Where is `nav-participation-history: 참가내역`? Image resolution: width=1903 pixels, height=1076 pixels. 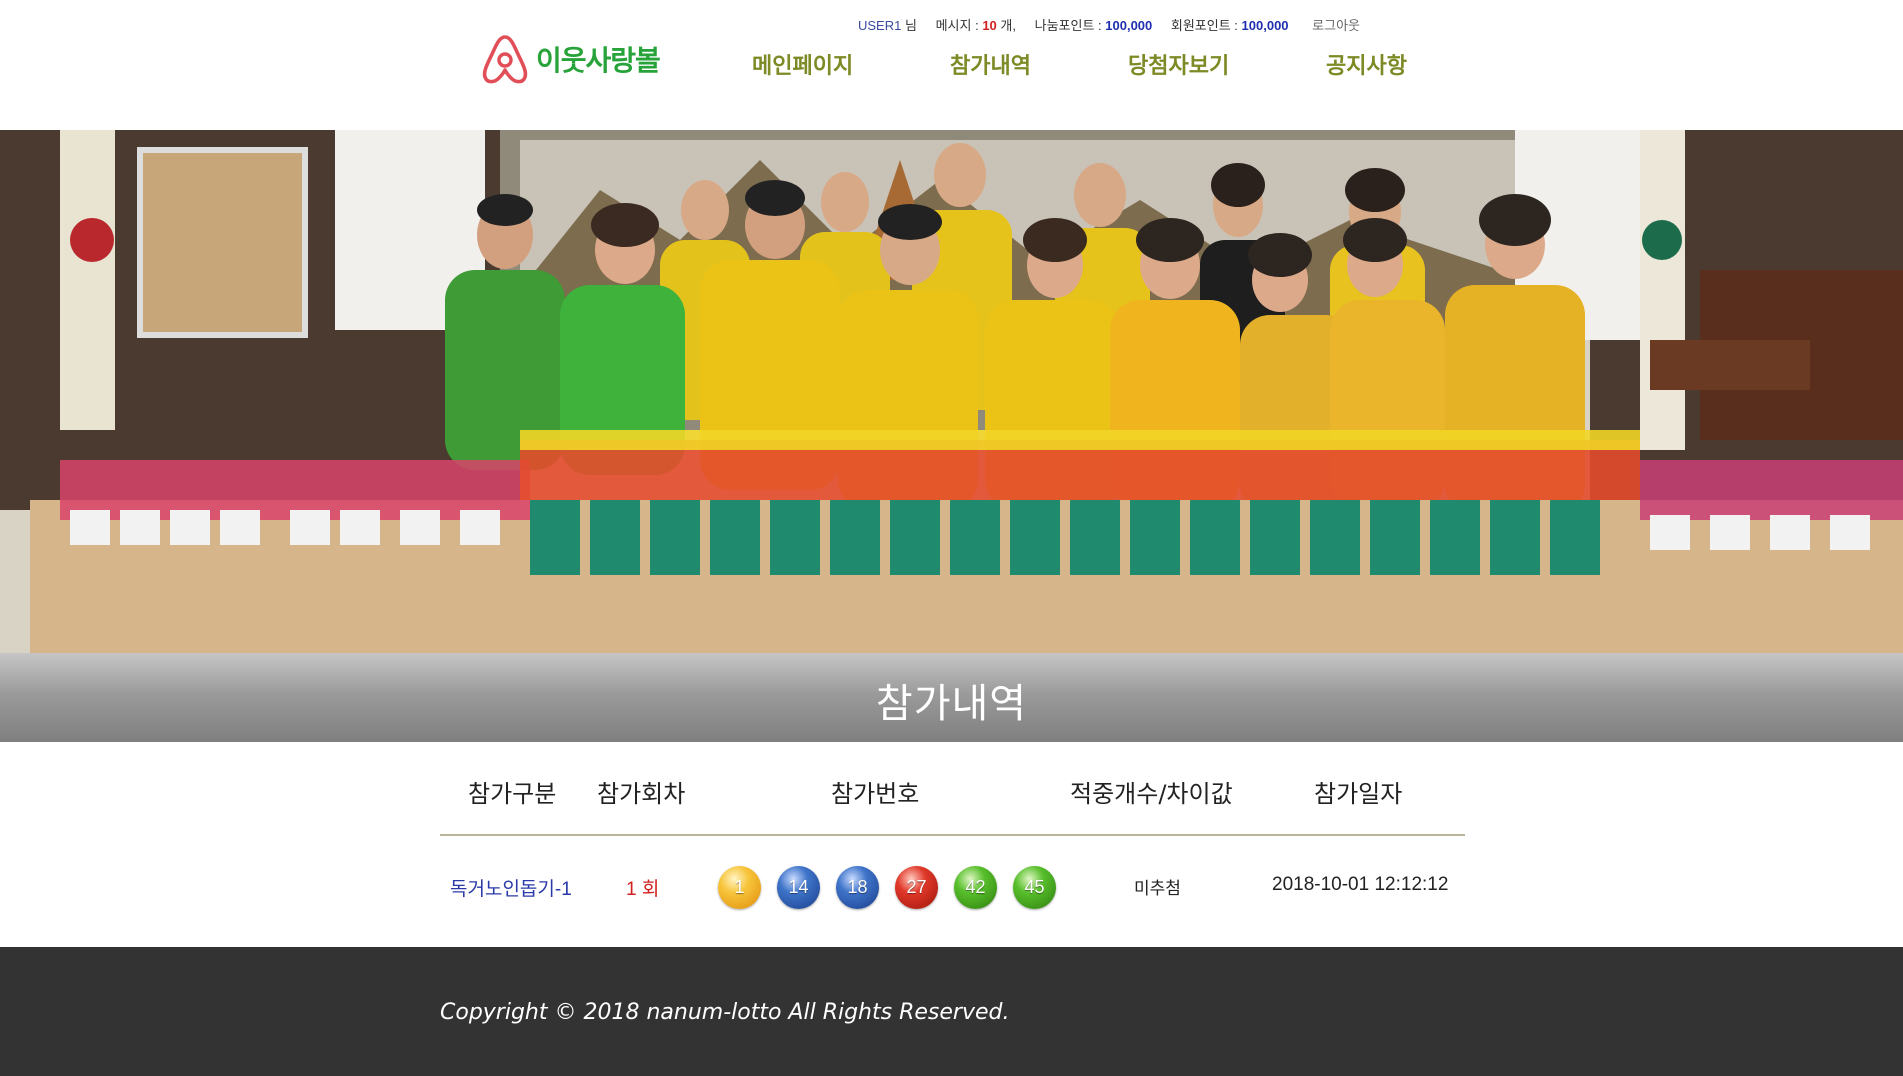 nav-participation-history: 참가내역 is located at coordinates (990, 64).